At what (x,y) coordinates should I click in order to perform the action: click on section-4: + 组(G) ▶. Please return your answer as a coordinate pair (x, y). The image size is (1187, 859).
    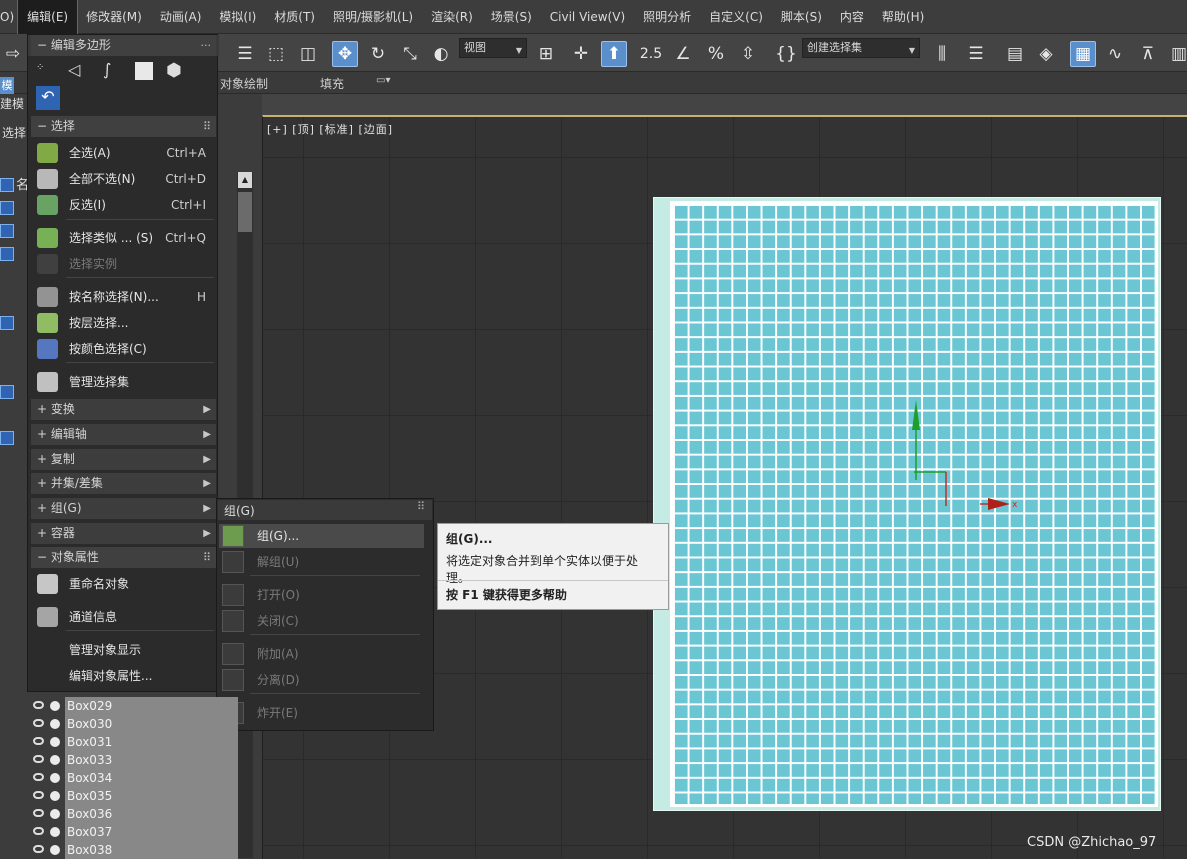
    Looking at the image, I should click on (123, 508).